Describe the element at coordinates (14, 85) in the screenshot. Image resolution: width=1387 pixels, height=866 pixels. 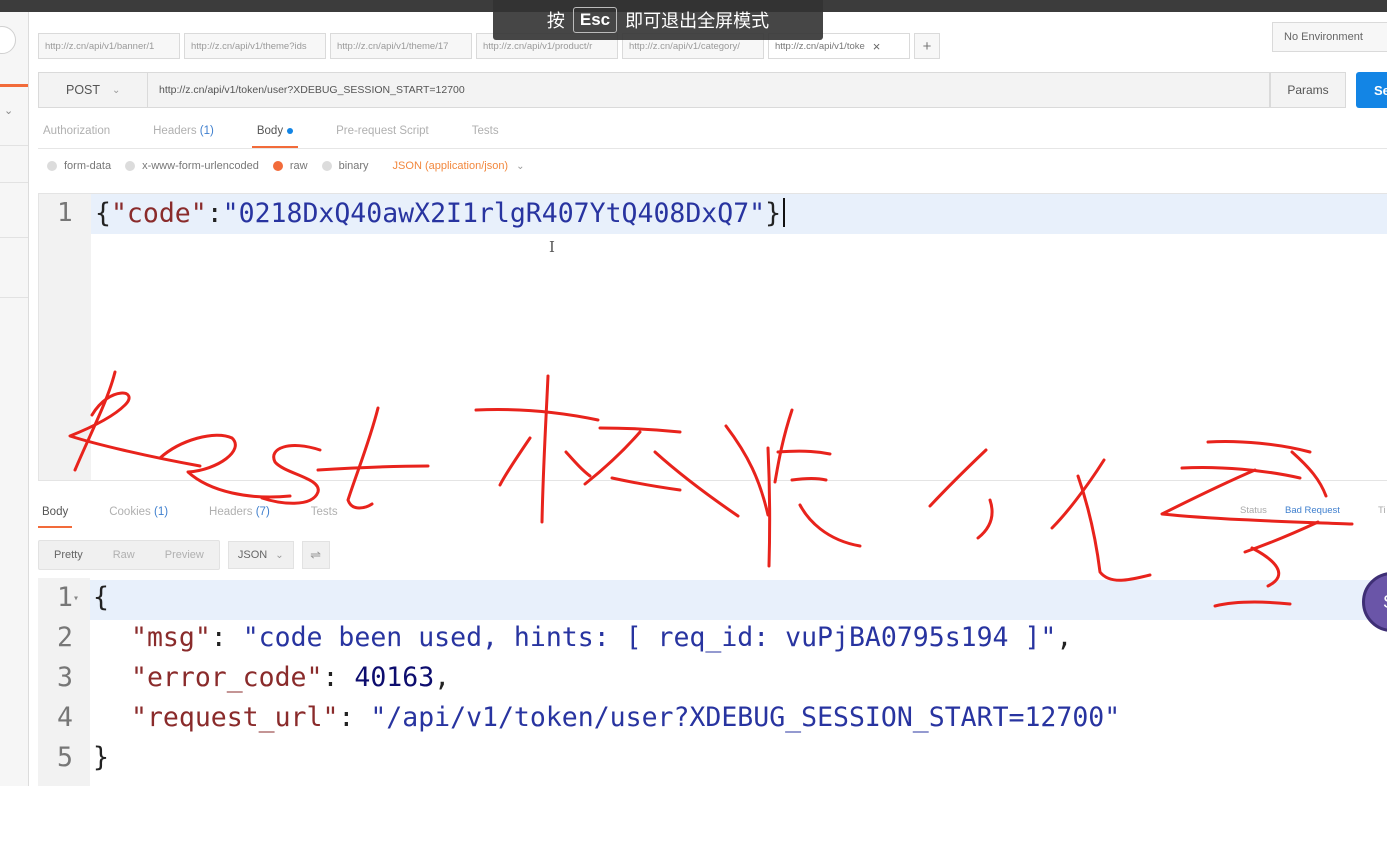
I see `sidebar-active-indicator` at that location.